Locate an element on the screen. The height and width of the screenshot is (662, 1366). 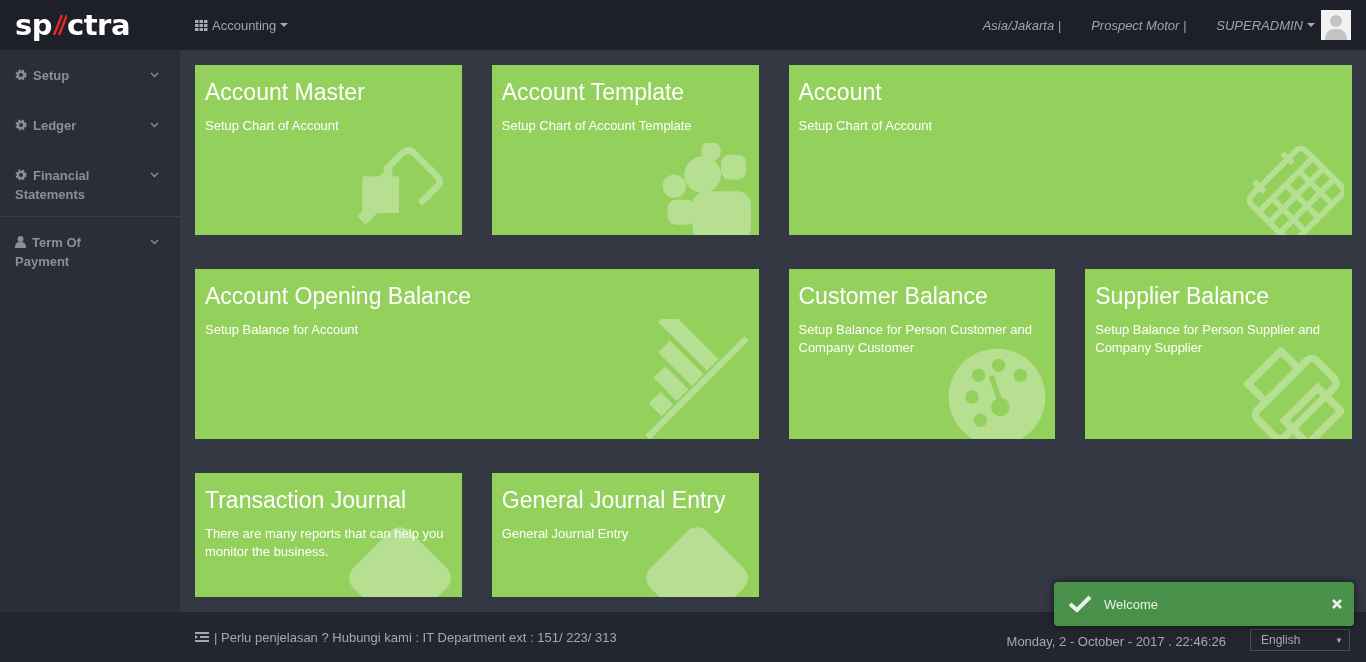
language-select: English ▼ is located at coordinates (1300, 640).